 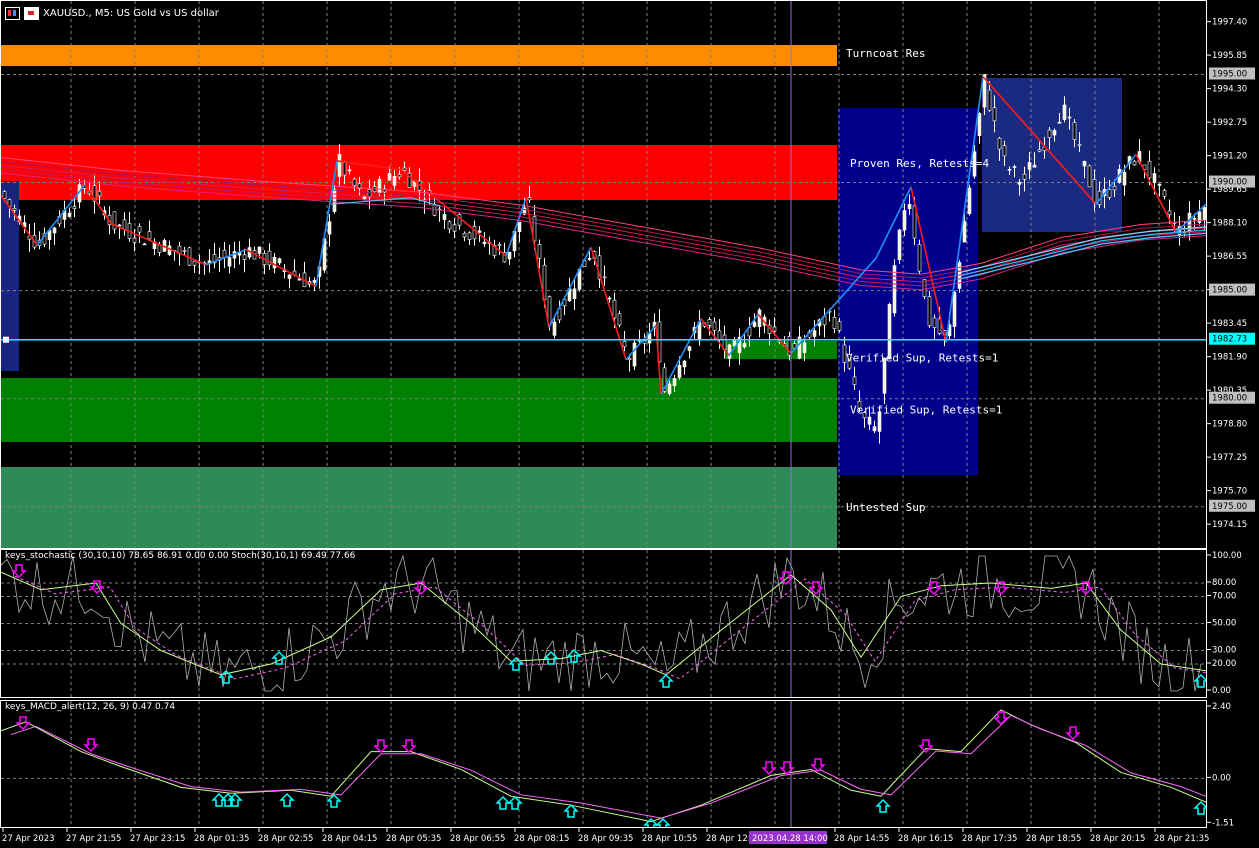 What do you see at coordinates (1229, 74) in the screenshot?
I see `price-marker-label: 1995.00` at bounding box center [1229, 74].